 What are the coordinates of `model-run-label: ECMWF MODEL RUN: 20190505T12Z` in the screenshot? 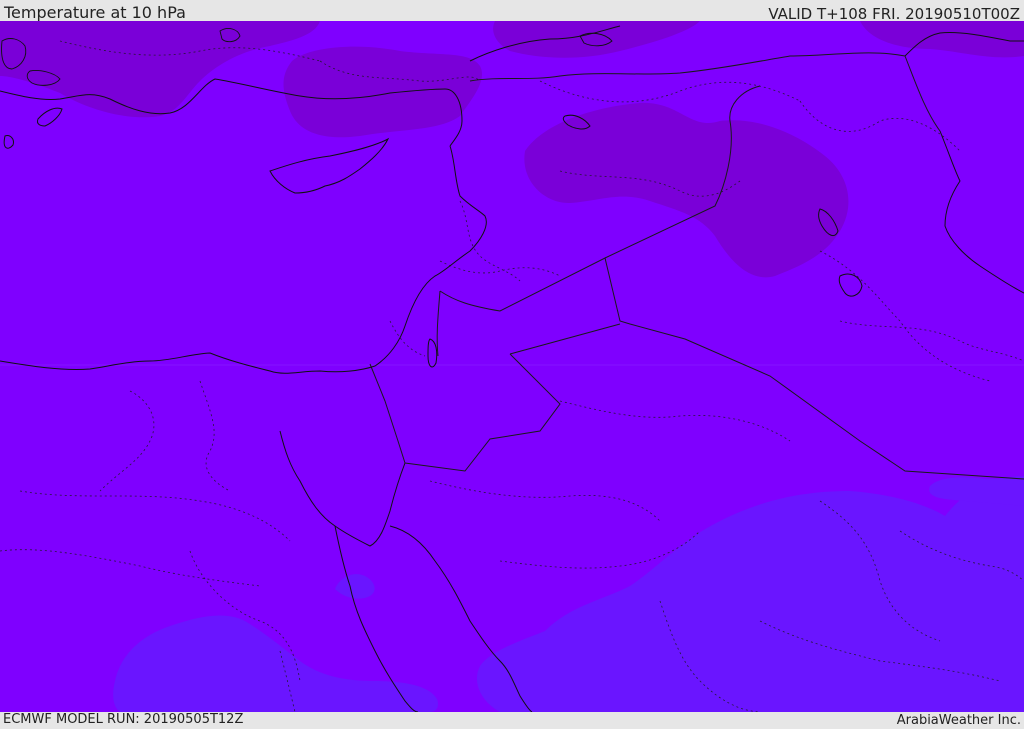 It's located at (123, 719).